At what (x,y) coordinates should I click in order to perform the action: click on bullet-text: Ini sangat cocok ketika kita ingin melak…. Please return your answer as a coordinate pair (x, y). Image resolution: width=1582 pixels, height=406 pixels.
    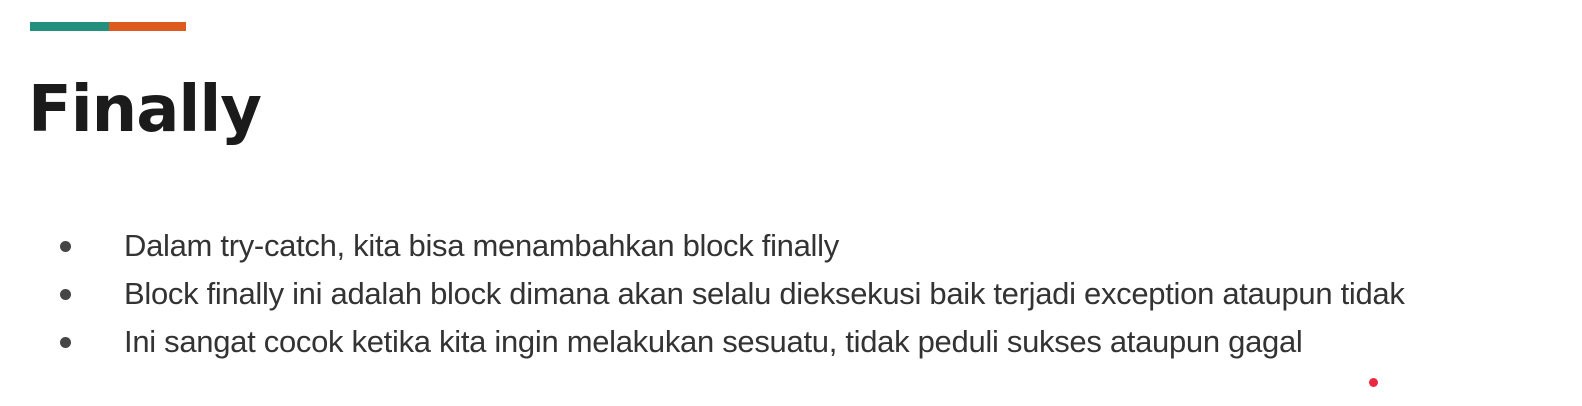
    Looking at the image, I should click on (713, 341).